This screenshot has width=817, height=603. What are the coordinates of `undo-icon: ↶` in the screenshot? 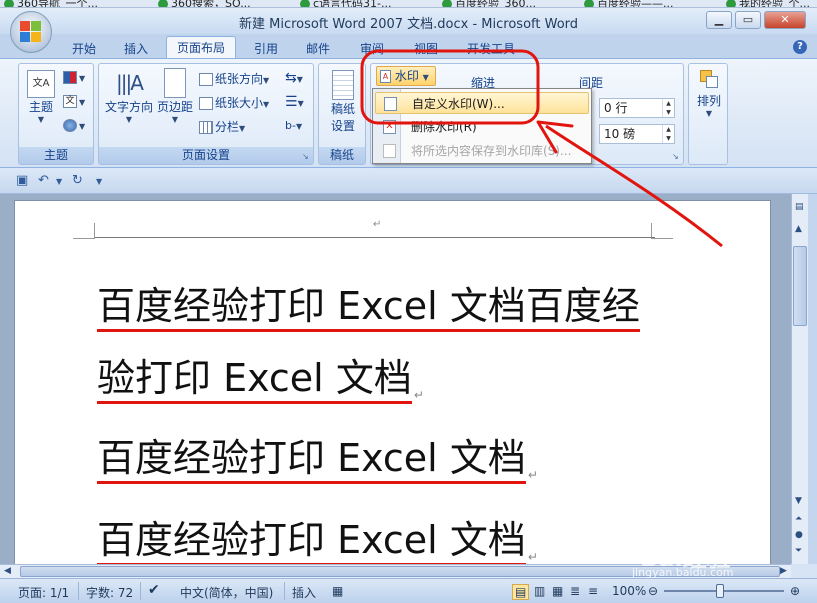 It's located at (43, 180).